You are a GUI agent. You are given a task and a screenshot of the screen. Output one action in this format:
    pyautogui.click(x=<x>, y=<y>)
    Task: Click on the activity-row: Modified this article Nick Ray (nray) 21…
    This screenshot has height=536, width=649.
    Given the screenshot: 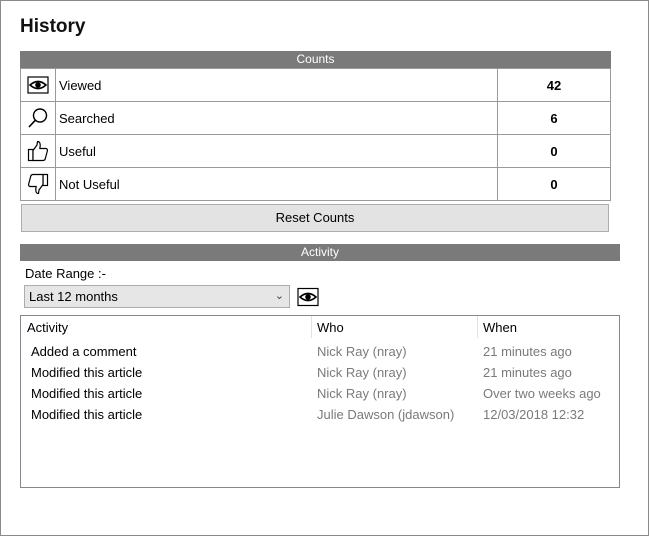 What is the action you would take?
    pyautogui.click(x=320, y=375)
    